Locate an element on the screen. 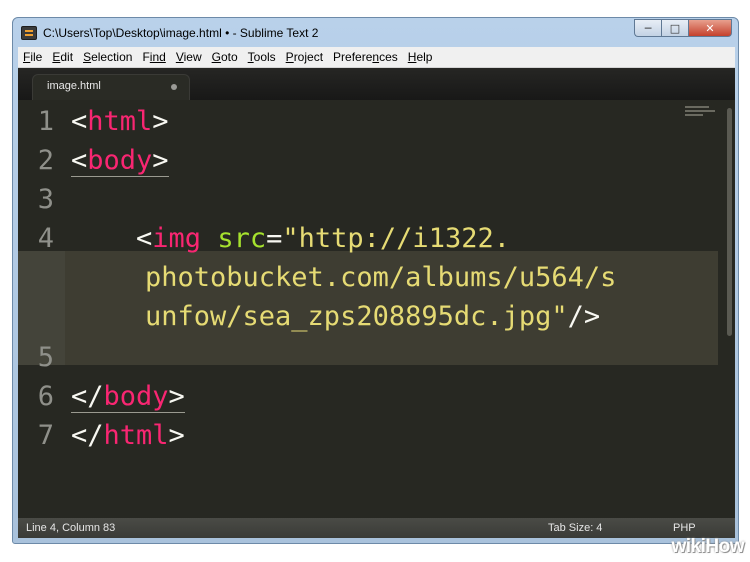 Image resolution: width=750 pixels, height=562 pixels. line-number: 6 is located at coordinates (45, 396).